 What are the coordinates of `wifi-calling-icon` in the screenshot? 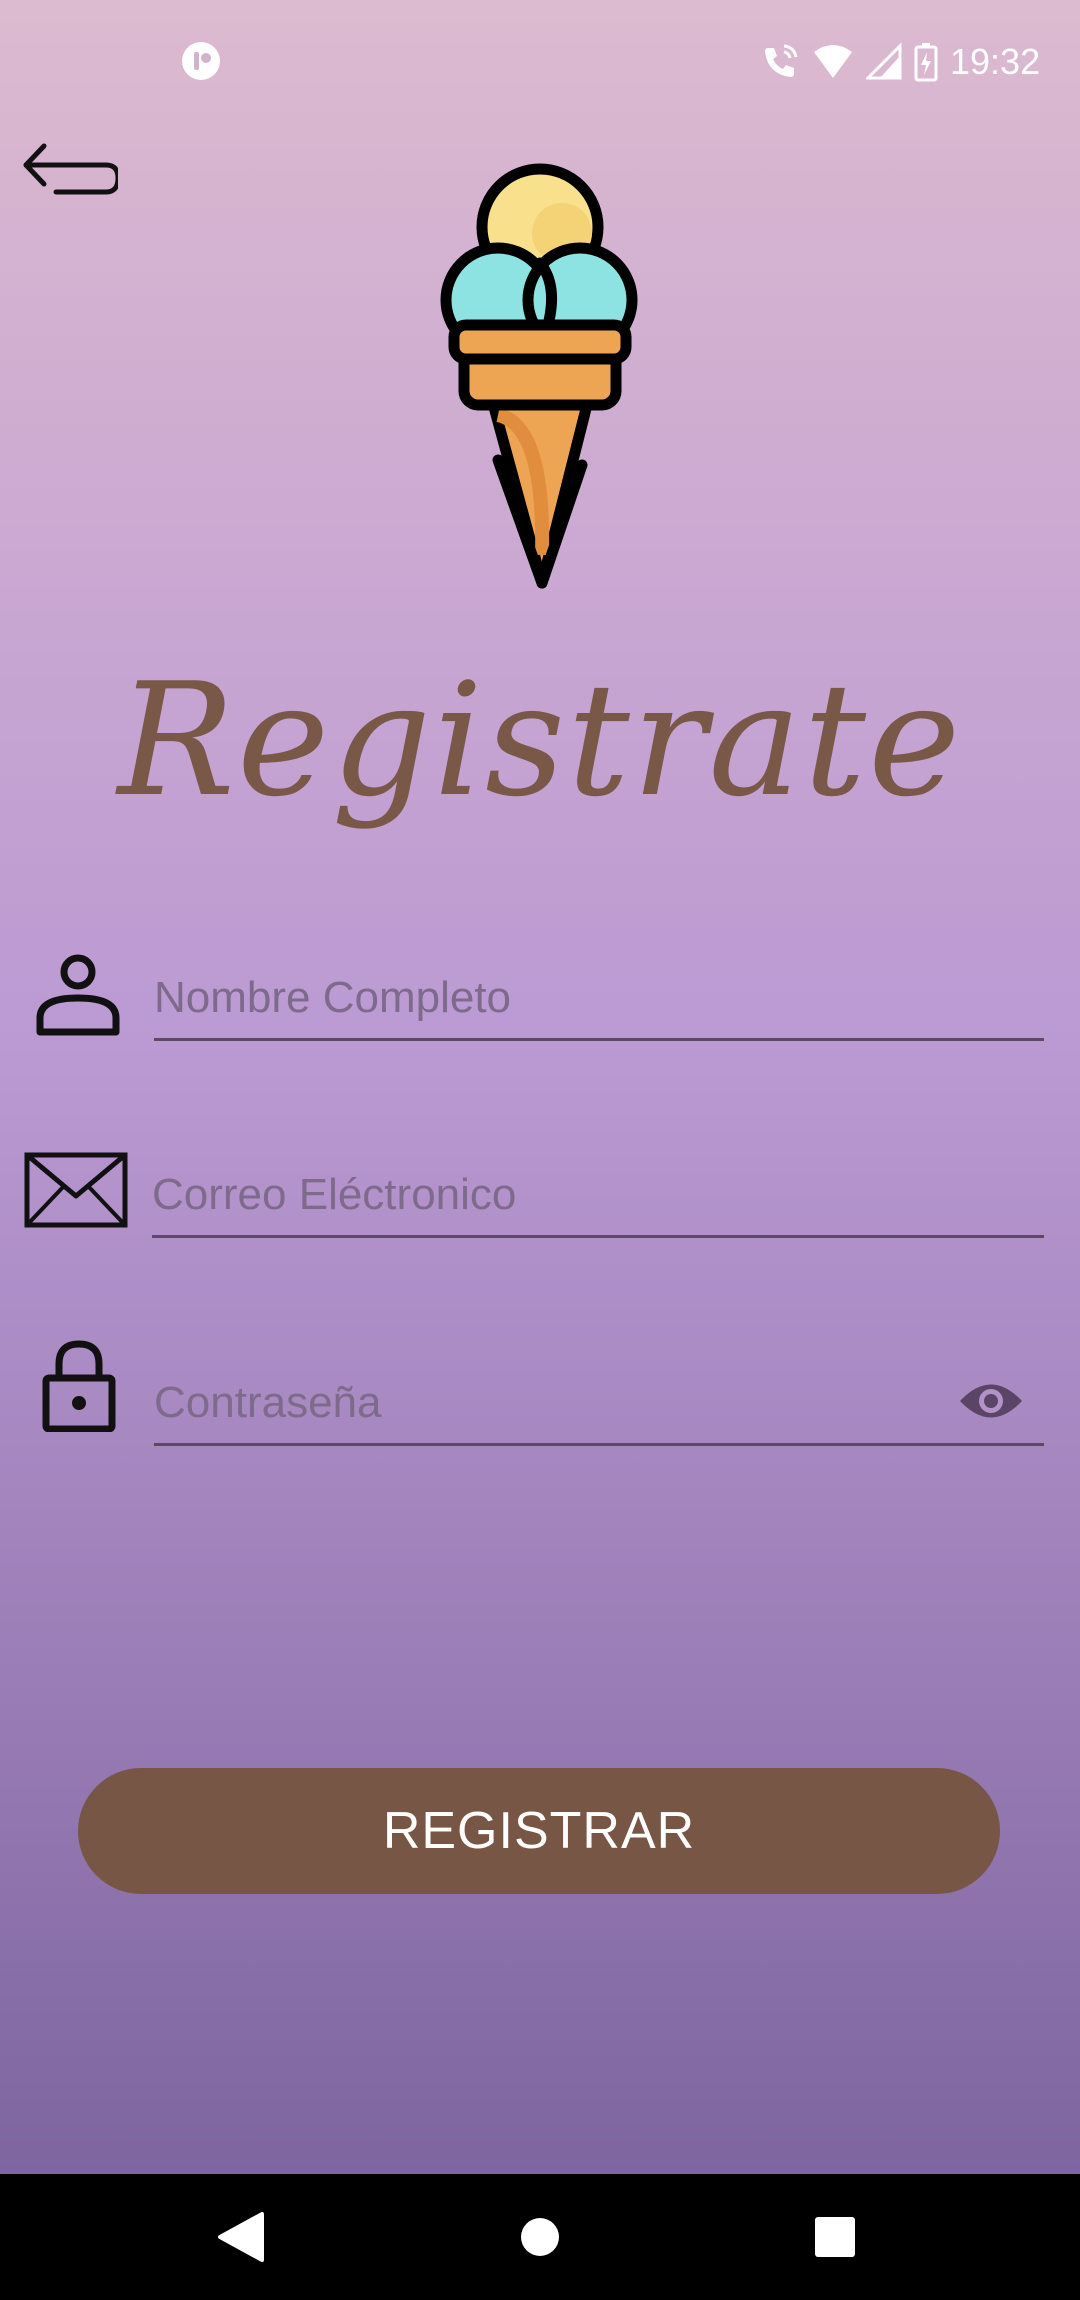 It's located at (781, 60).